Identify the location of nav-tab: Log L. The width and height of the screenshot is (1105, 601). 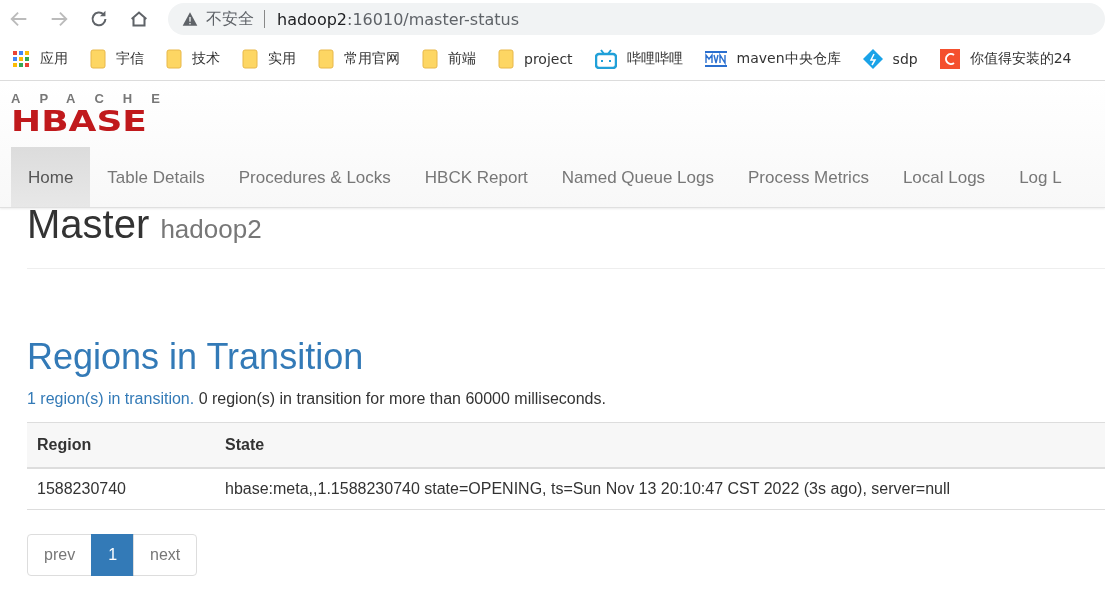
(1032, 177).